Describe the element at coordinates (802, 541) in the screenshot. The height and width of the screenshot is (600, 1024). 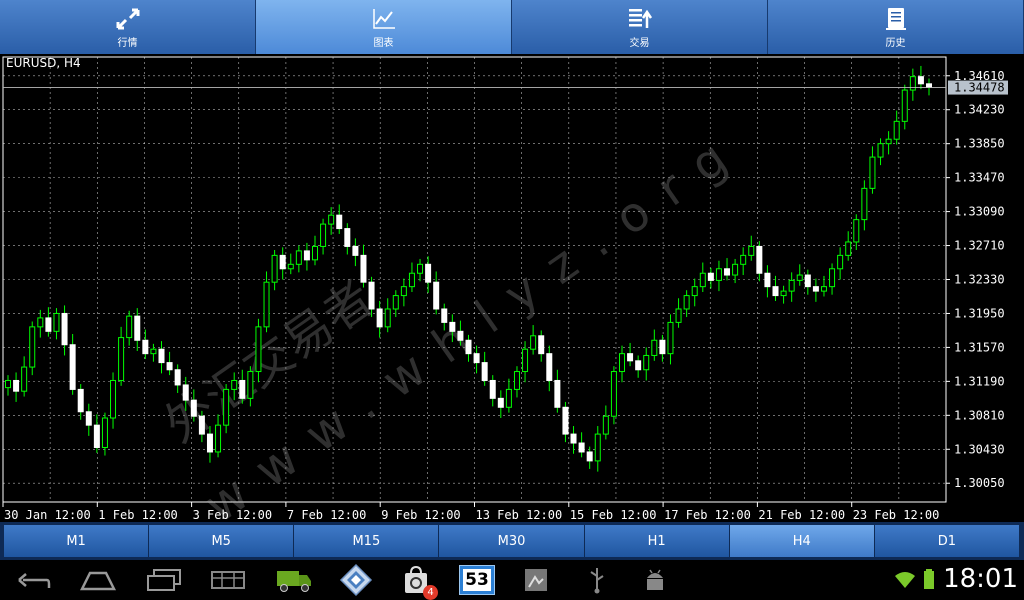
I see `timeframe-h4: H4` at that location.